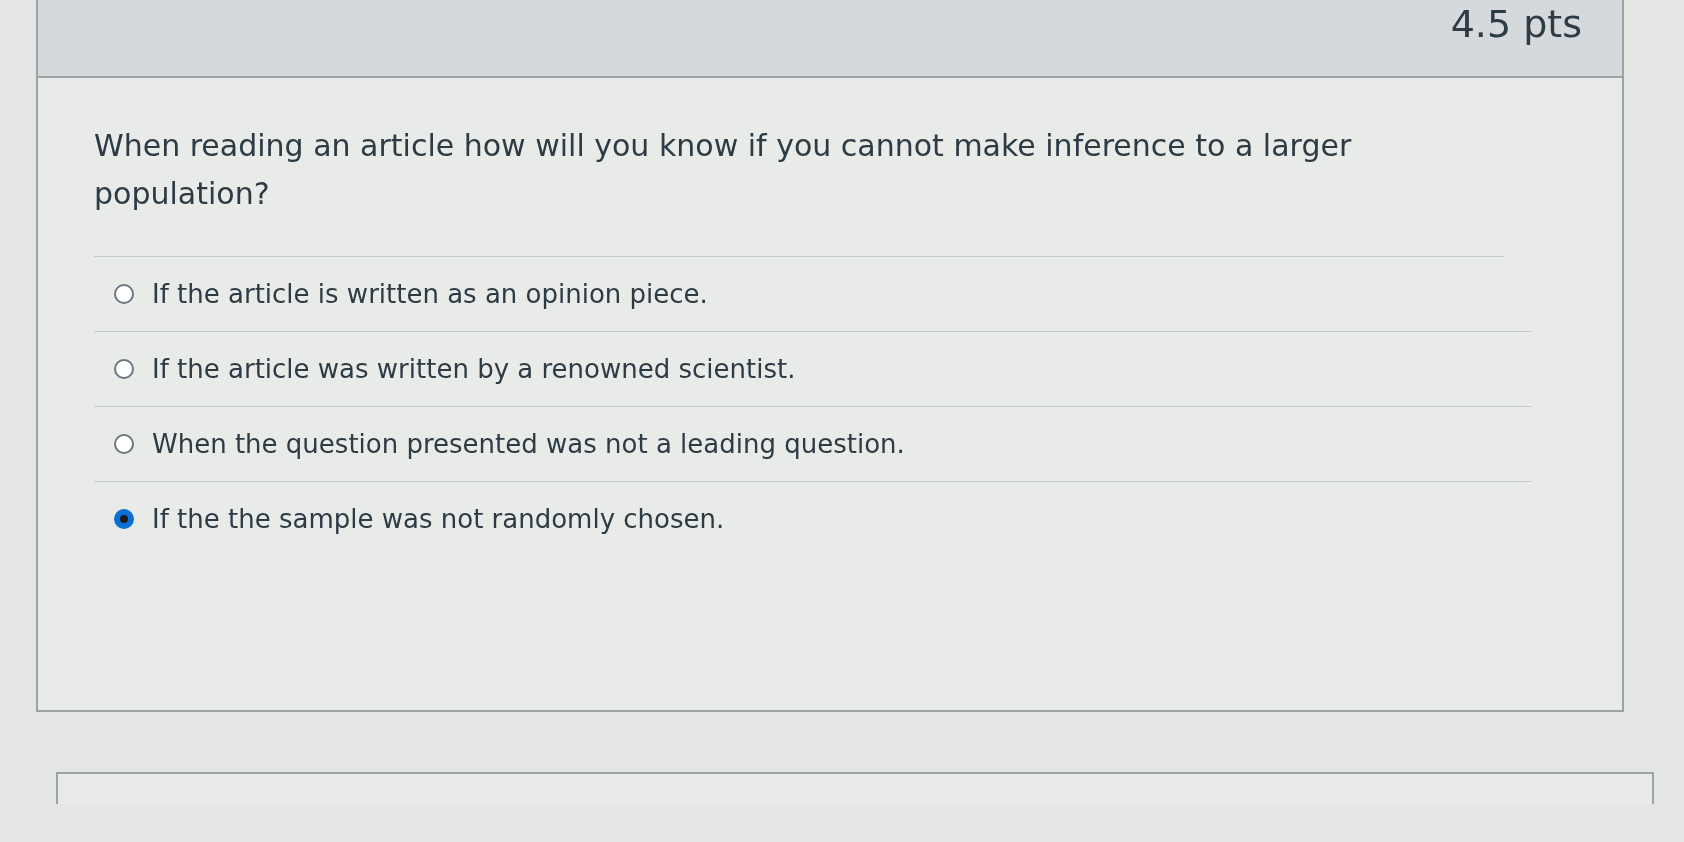 This screenshot has height=842, width=1684. I want to click on points-label: 4.5 pts, so click(1516, 24).